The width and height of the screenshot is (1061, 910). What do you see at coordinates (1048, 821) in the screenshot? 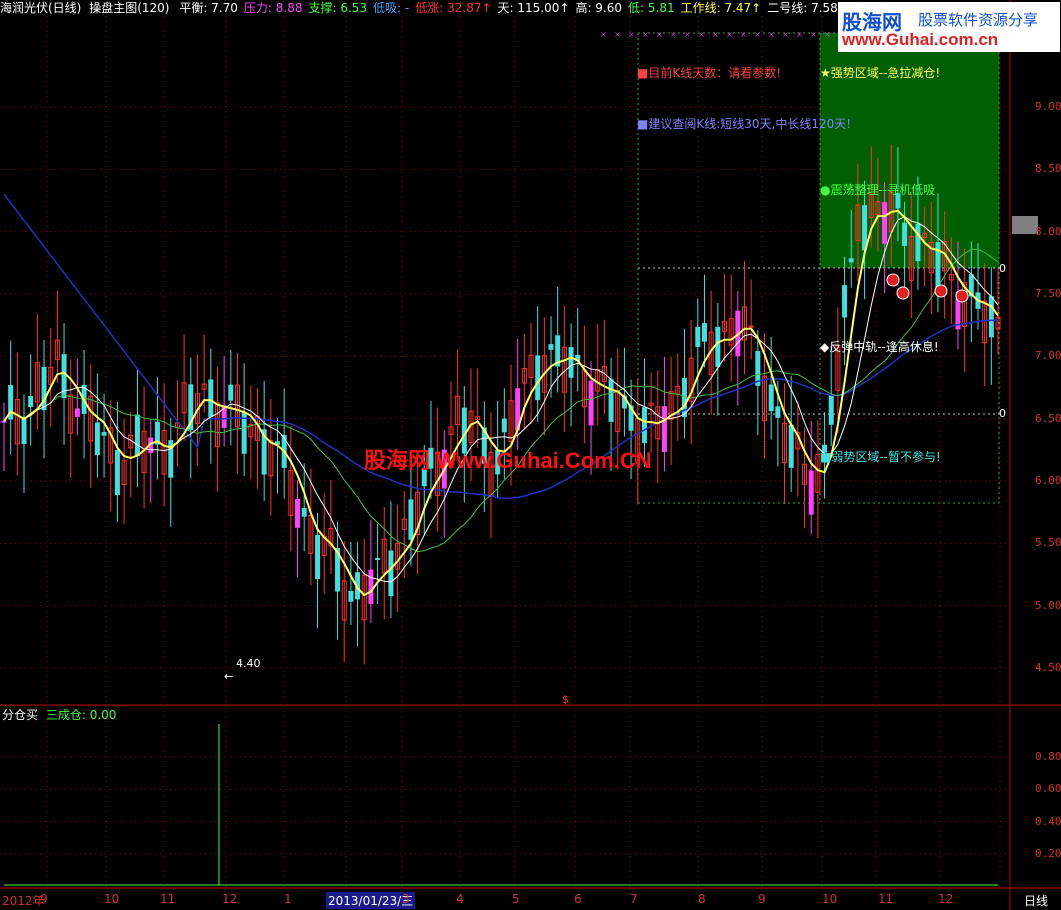
I see `lower-tick-label: 0.40` at bounding box center [1048, 821].